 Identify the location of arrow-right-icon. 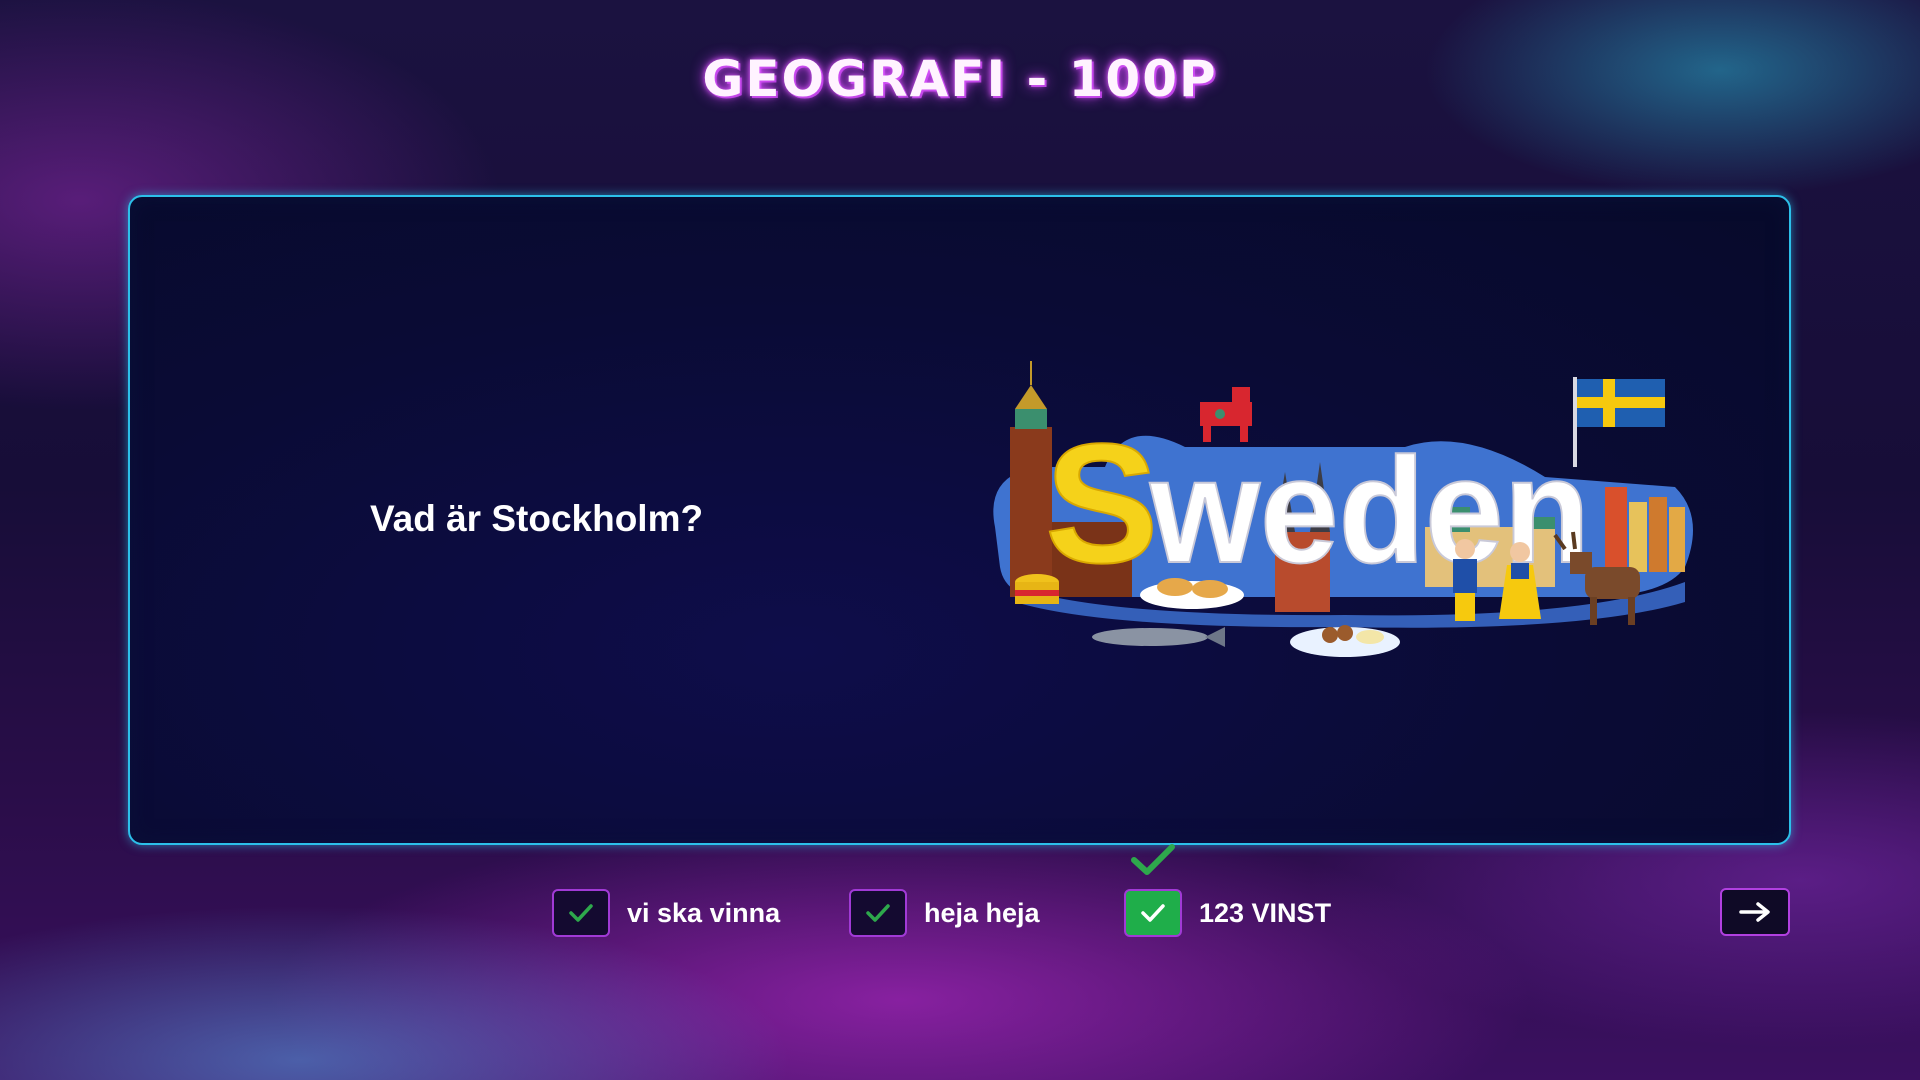
(1754, 912).